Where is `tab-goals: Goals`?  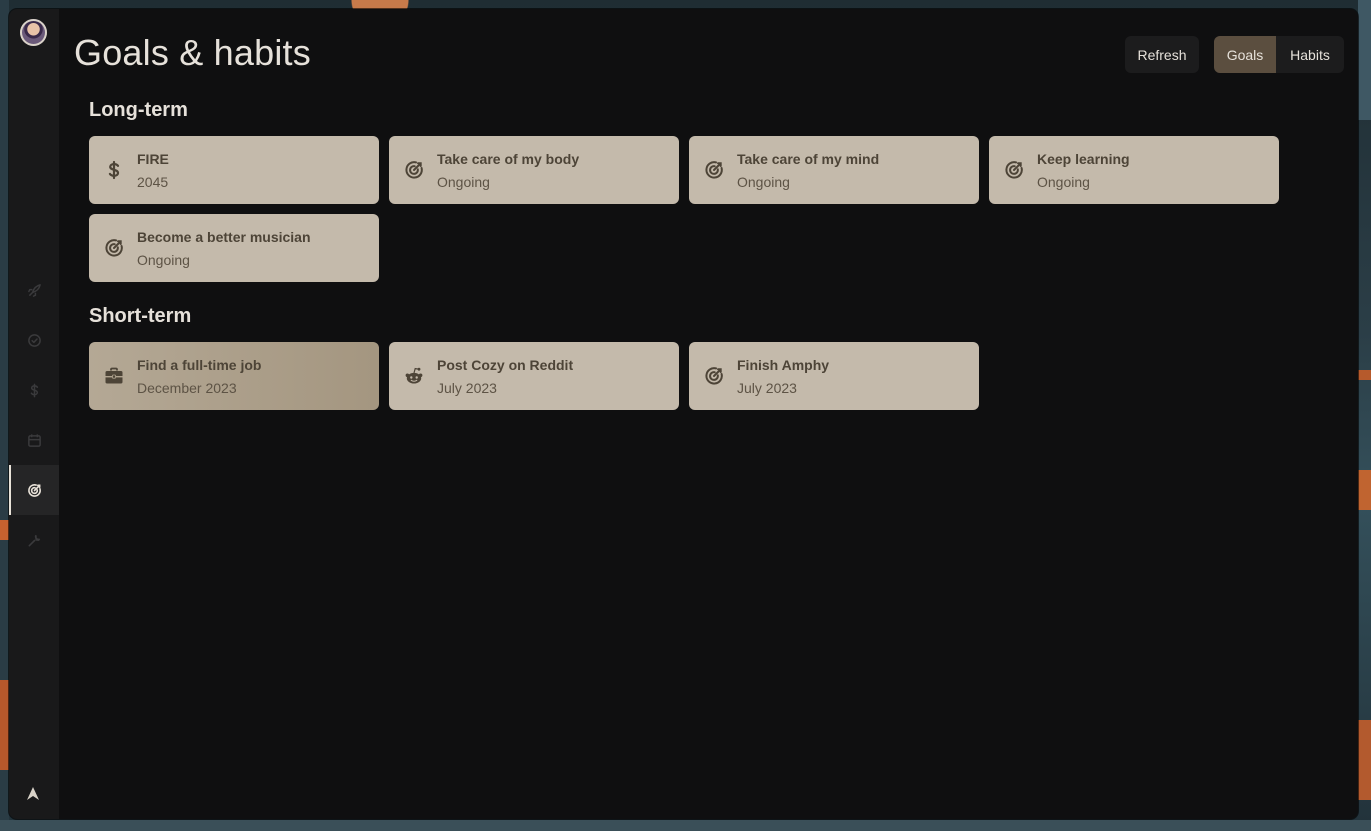 tab-goals: Goals is located at coordinates (1245, 54).